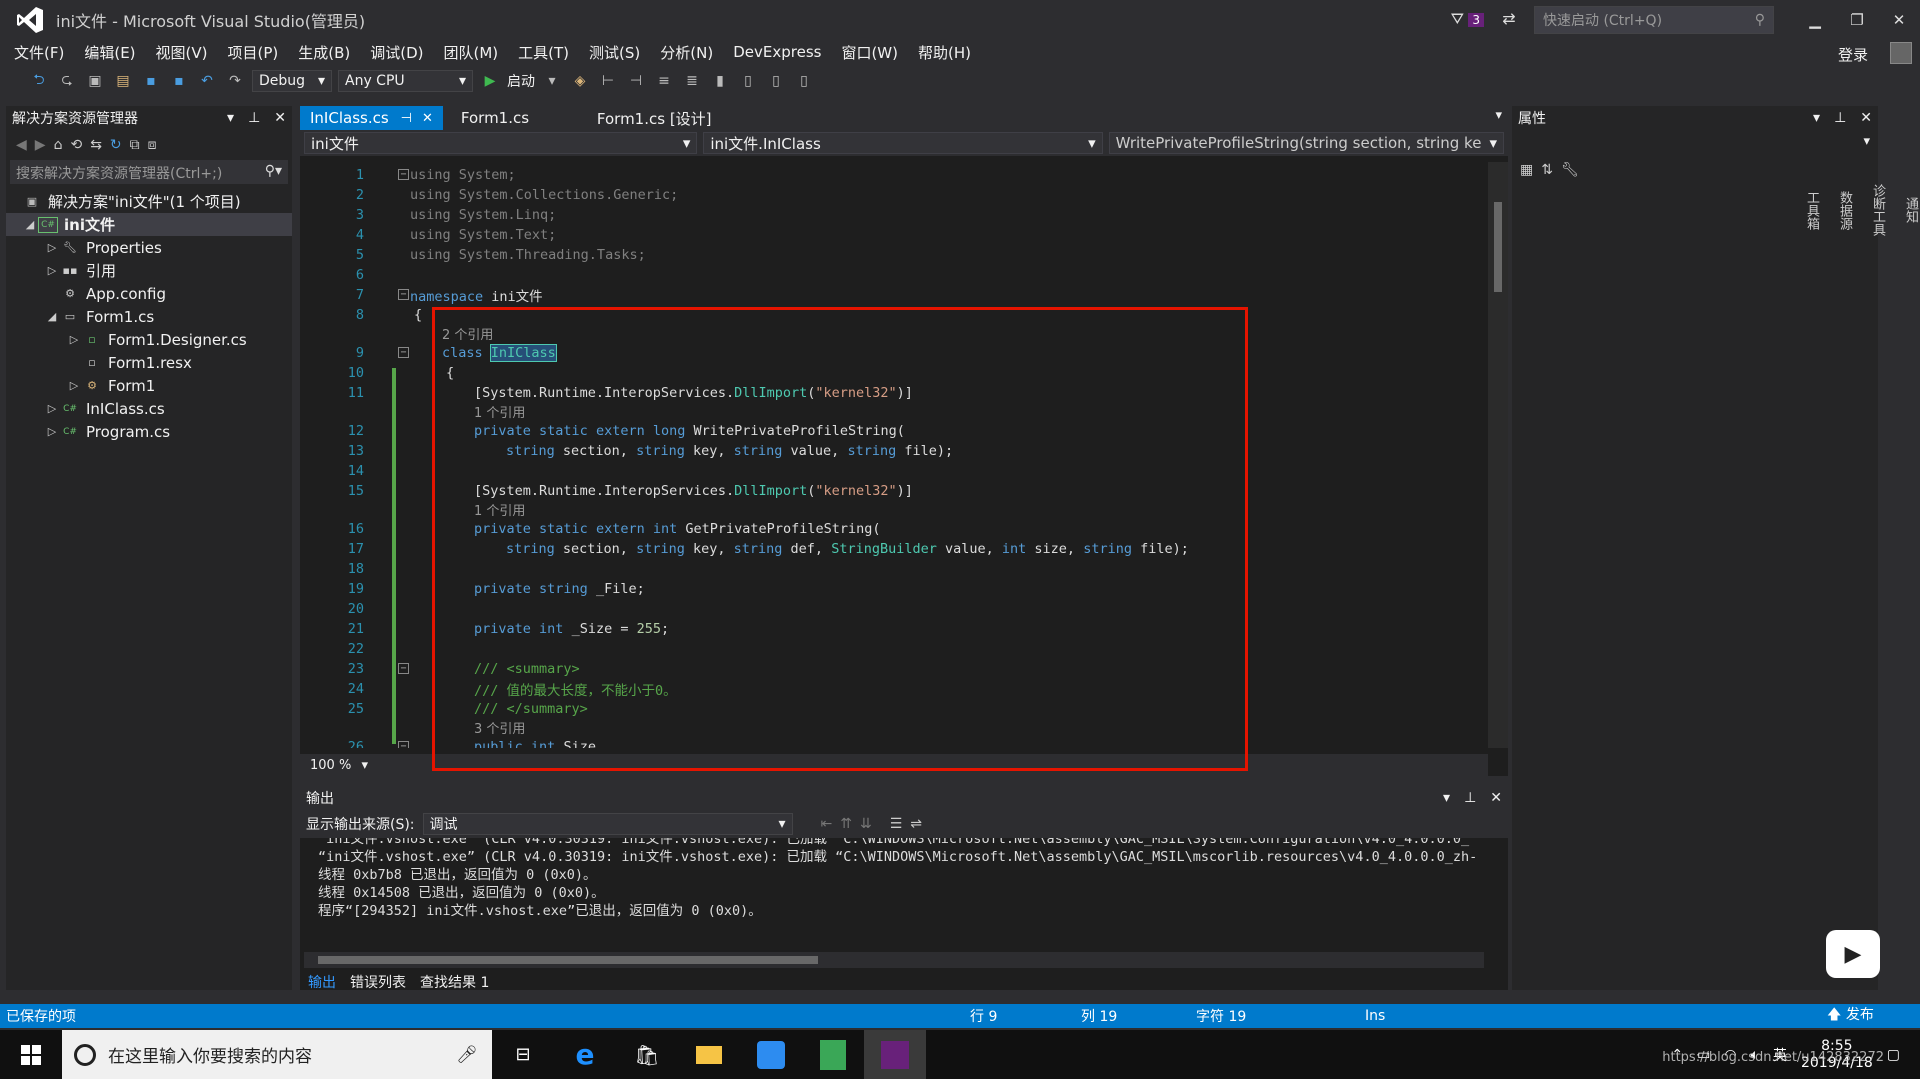 This screenshot has height=1079, width=1920. What do you see at coordinates (1910, 210) in the screenshot?
I see `side-tab-notifications: 通知` at bounding box center [1910, 210].